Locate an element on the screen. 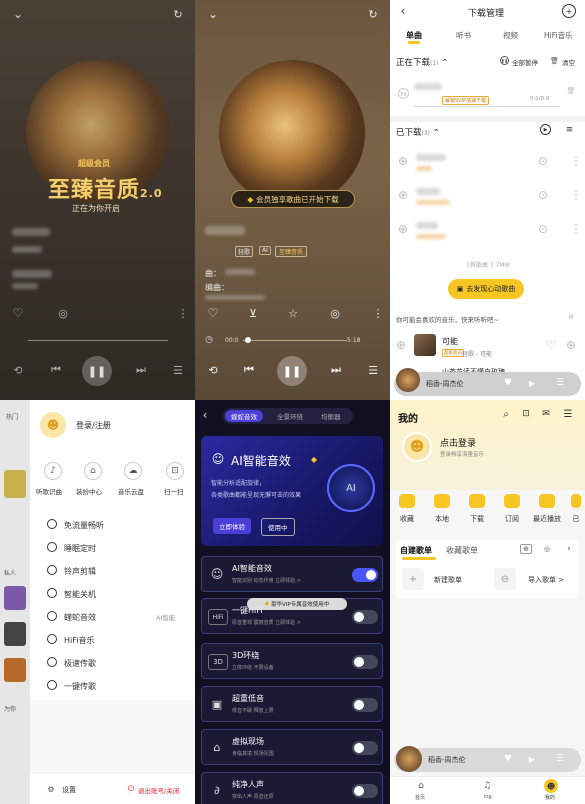  my-icon: ☻ is located at coordinates (551, 786).